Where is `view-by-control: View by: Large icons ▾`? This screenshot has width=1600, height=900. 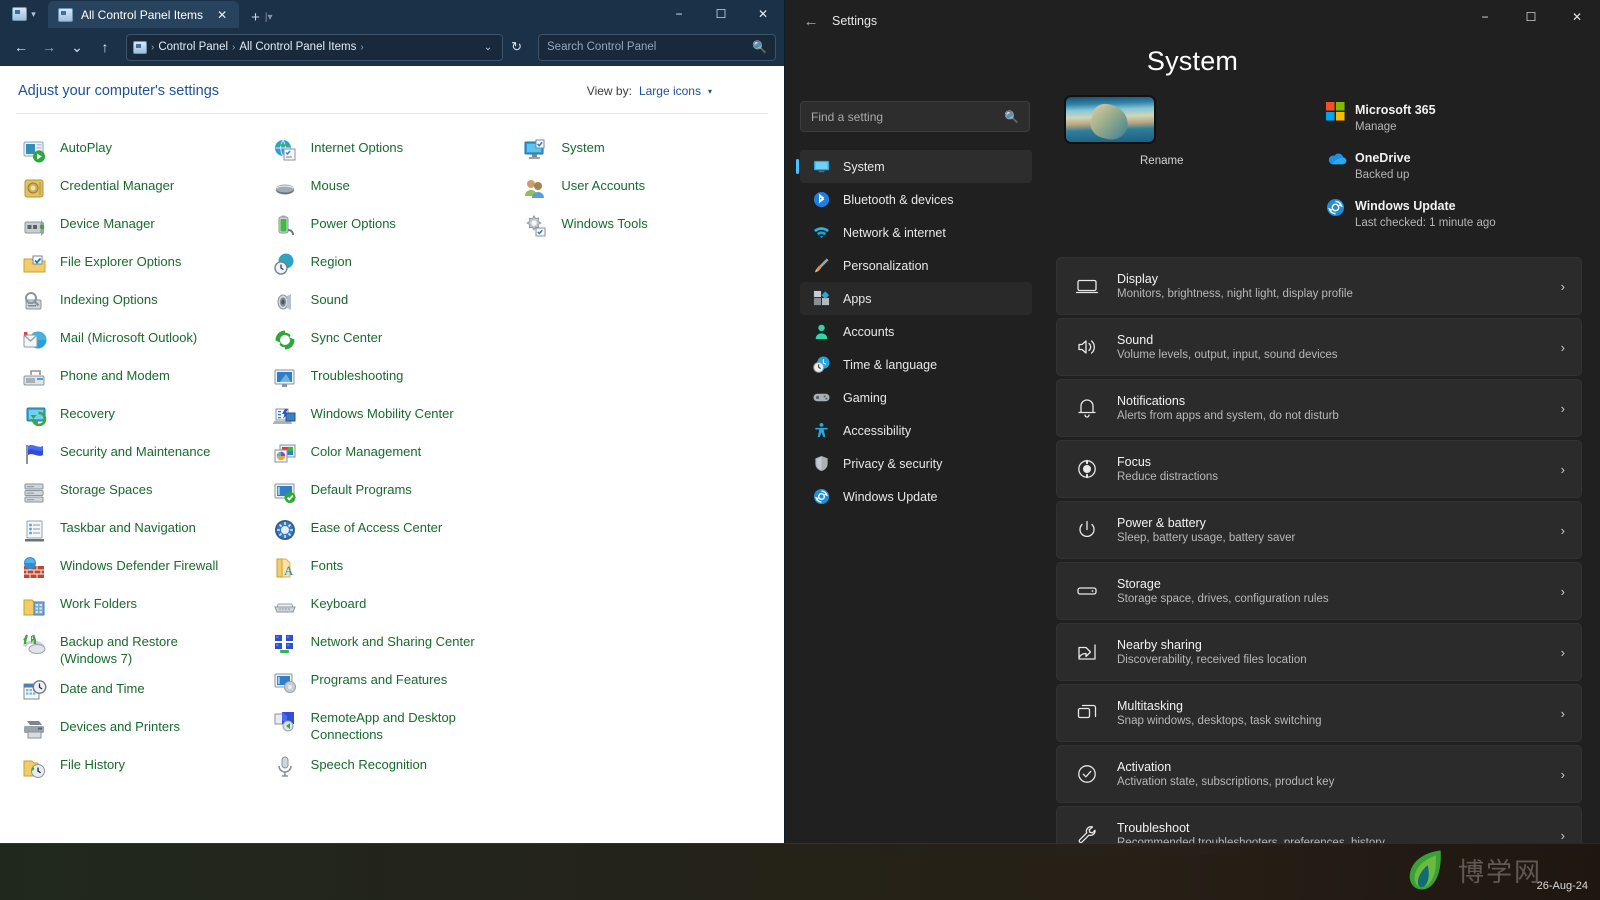
view-by-control: View by: Large icons ▾ is located at coordinates (649, 91).